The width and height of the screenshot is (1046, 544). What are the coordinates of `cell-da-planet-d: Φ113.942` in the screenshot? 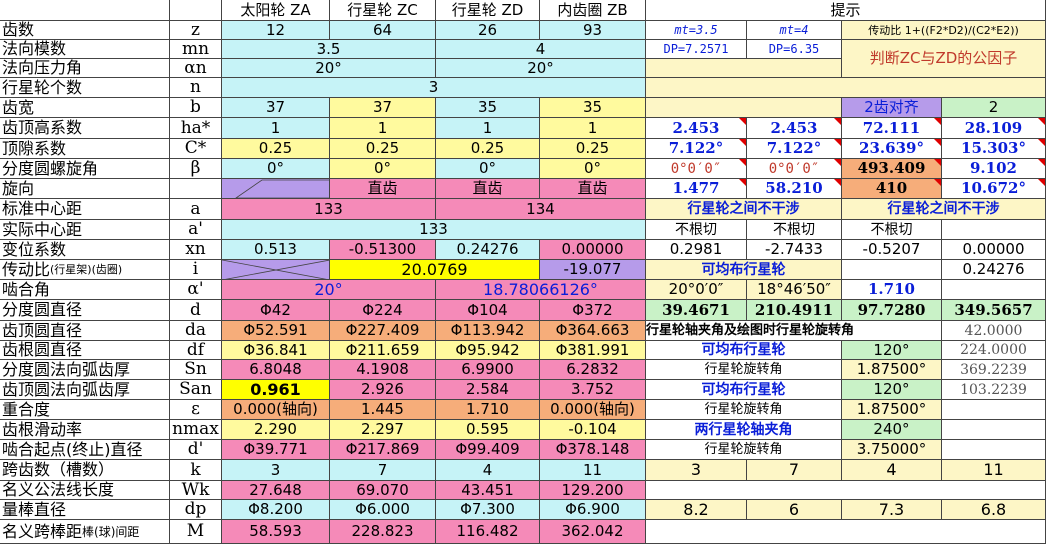 It's located at (488, 331).